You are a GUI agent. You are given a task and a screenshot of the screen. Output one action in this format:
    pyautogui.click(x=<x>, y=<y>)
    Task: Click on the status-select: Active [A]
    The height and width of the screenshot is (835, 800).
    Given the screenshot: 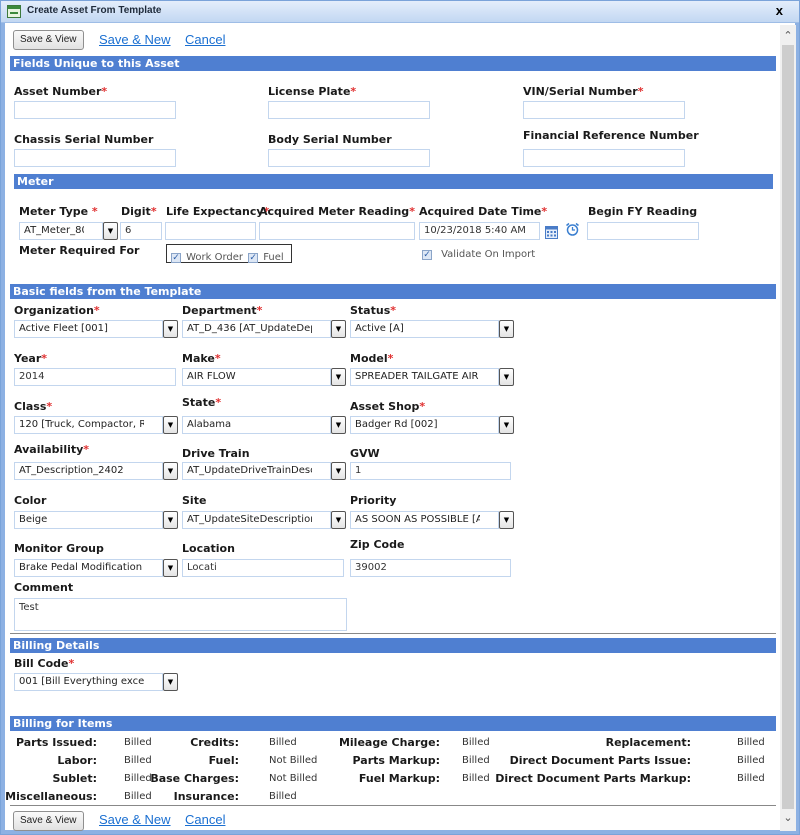 What is the action you would take?
    pyautogui.click(x=424, y=329)
    